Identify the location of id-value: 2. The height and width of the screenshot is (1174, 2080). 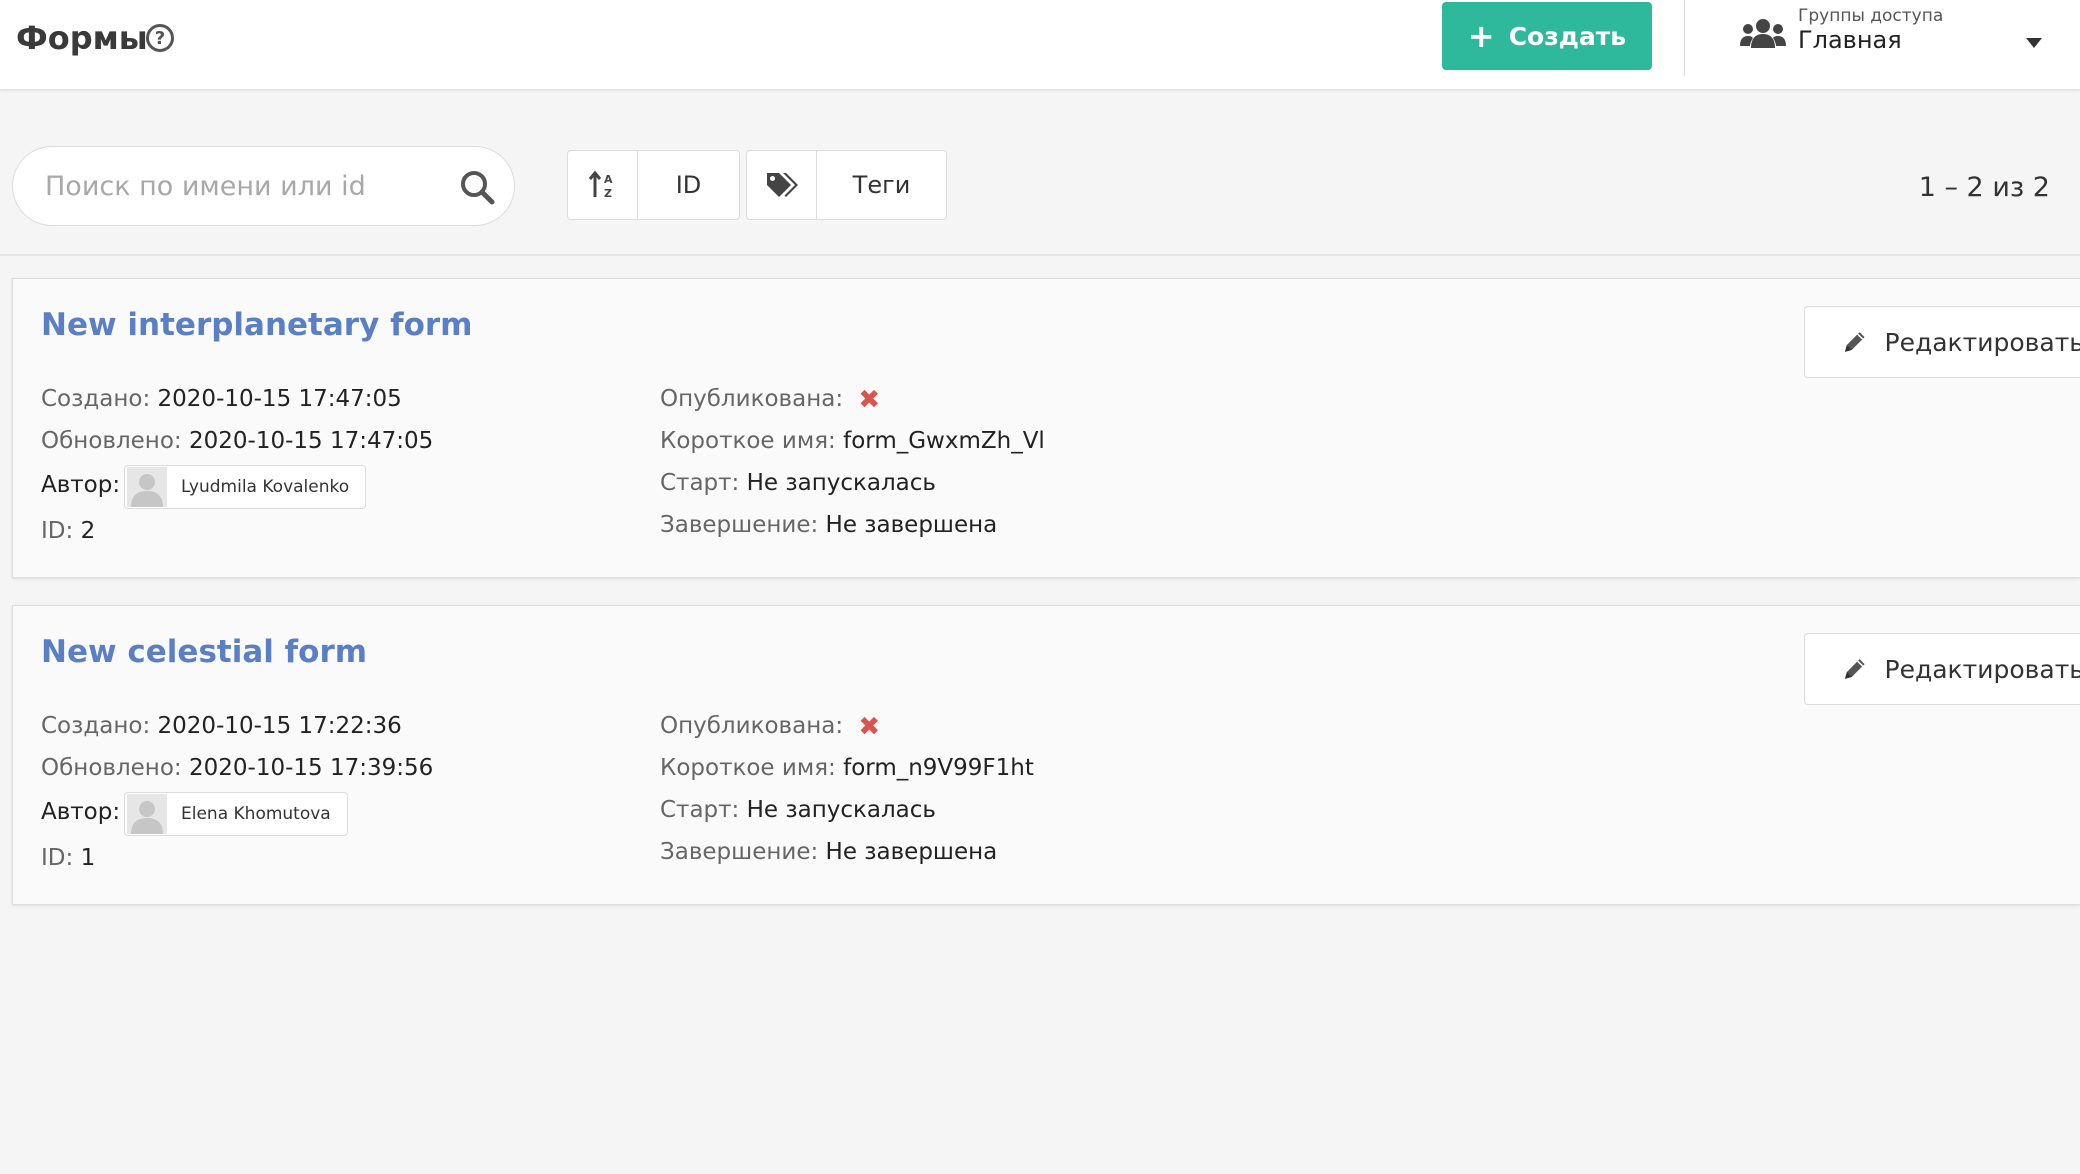
(88, 531).